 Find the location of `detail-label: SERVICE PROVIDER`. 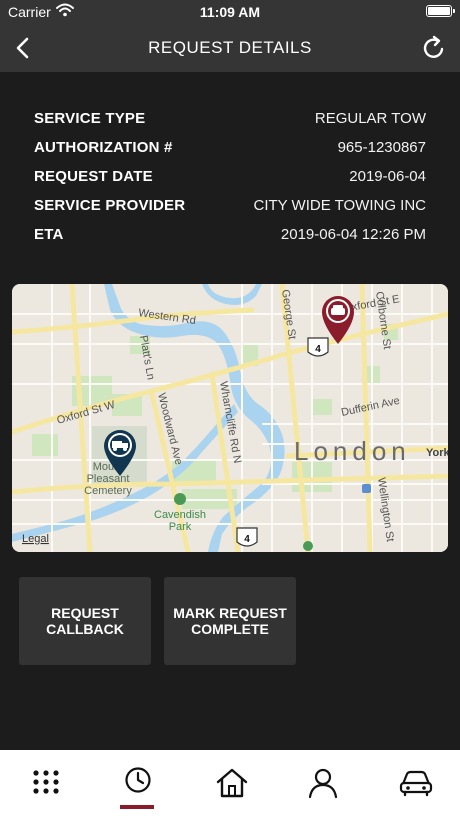

detail-label: SERVICE PROVIDER is located at coordinates (110, 205).